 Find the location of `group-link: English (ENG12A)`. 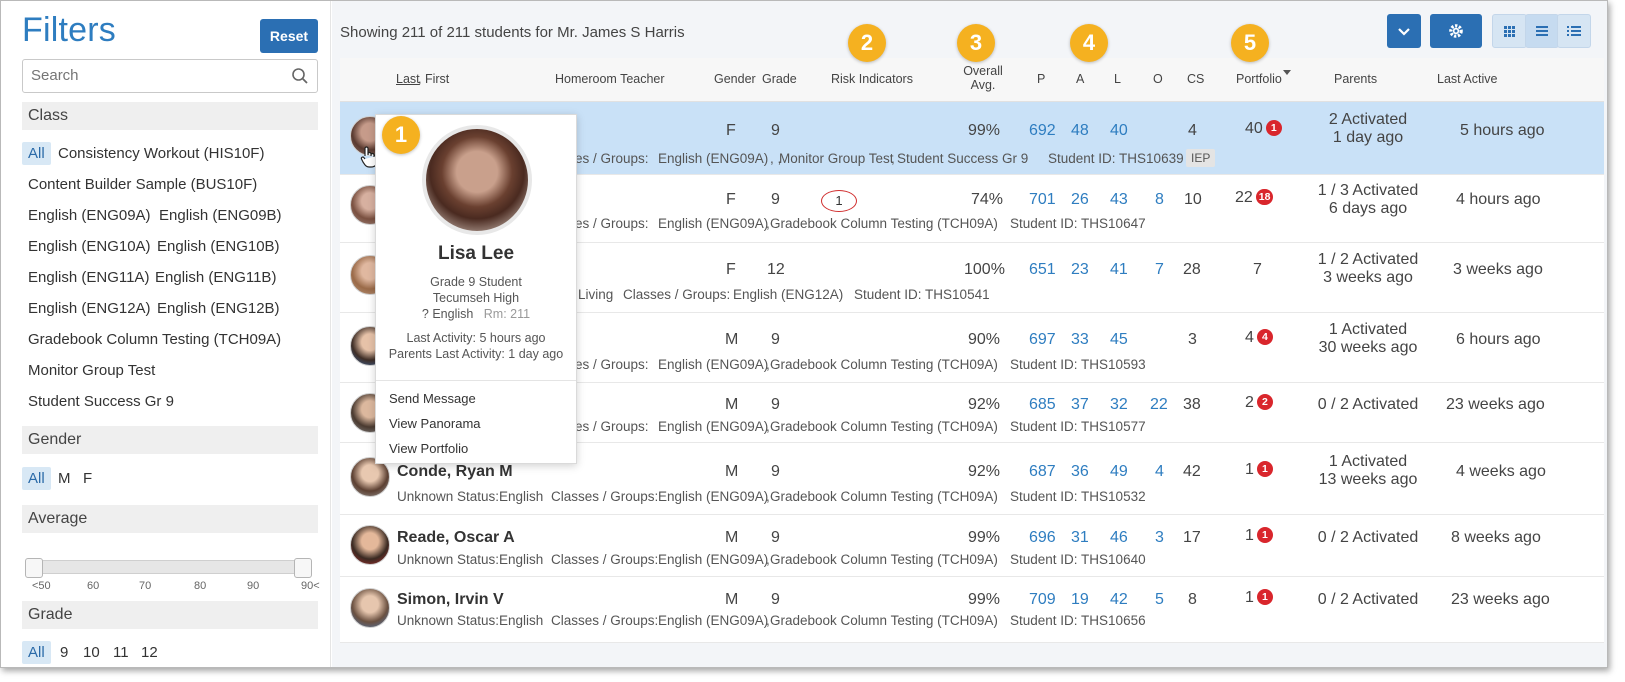

group-link: English (ENG12A) is located at coordinates (788, 294).